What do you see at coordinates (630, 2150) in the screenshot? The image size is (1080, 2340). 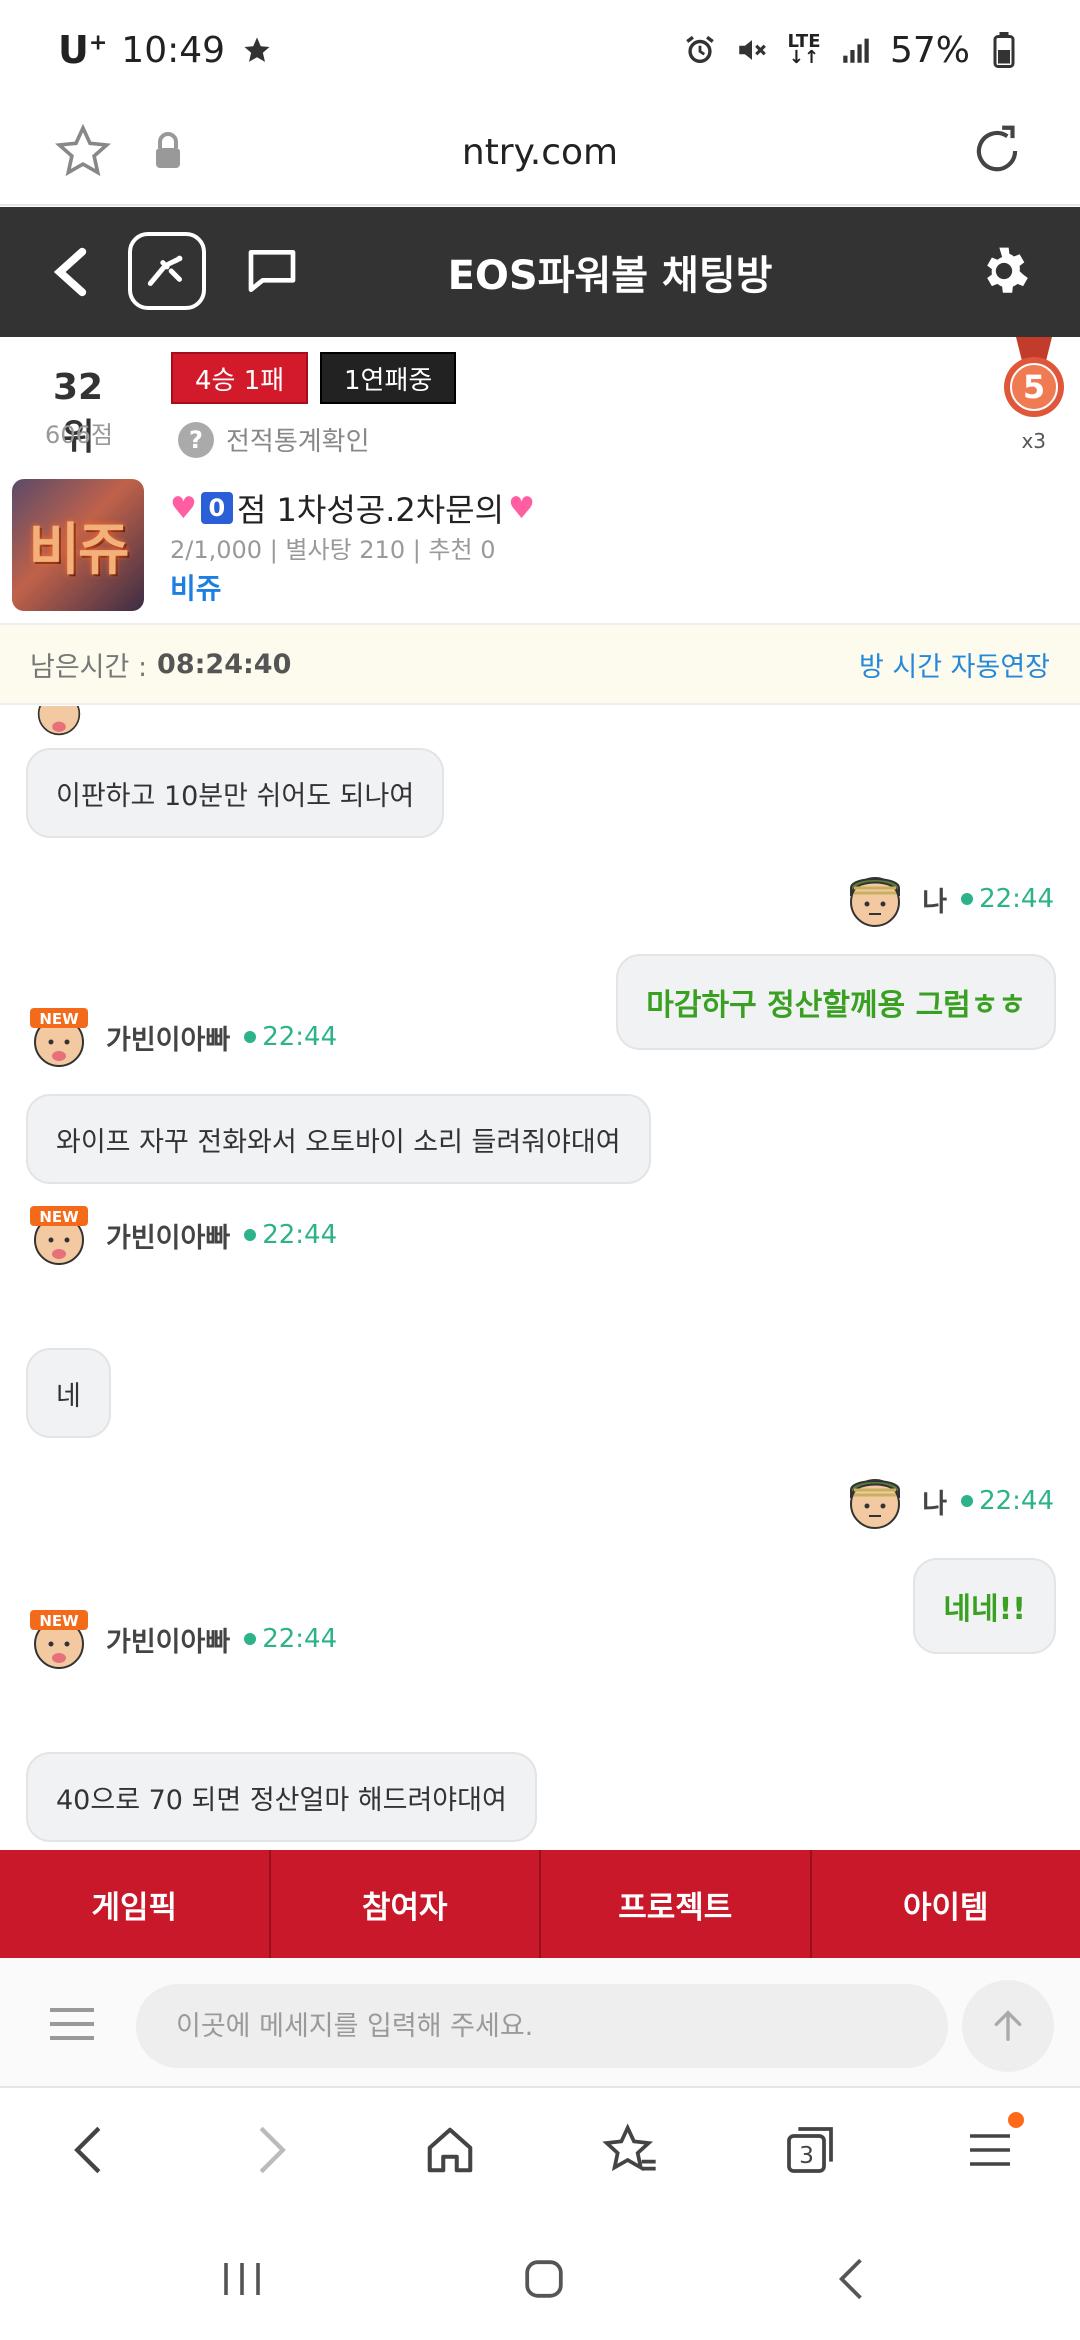 I see `bookmarks-icon` at bounding box center [630, 2150].